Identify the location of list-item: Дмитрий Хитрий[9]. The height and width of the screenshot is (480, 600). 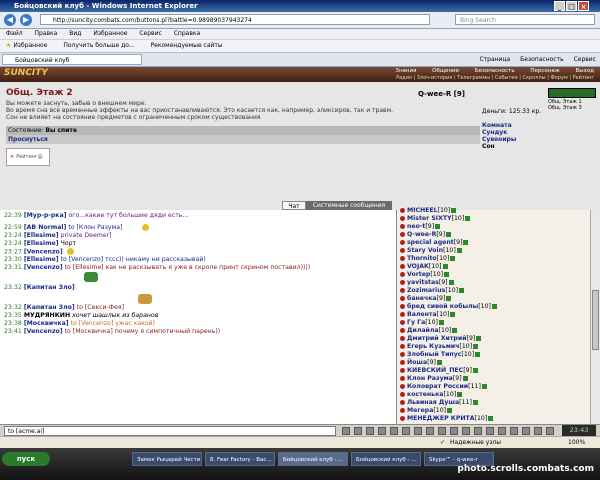
(441, 338).